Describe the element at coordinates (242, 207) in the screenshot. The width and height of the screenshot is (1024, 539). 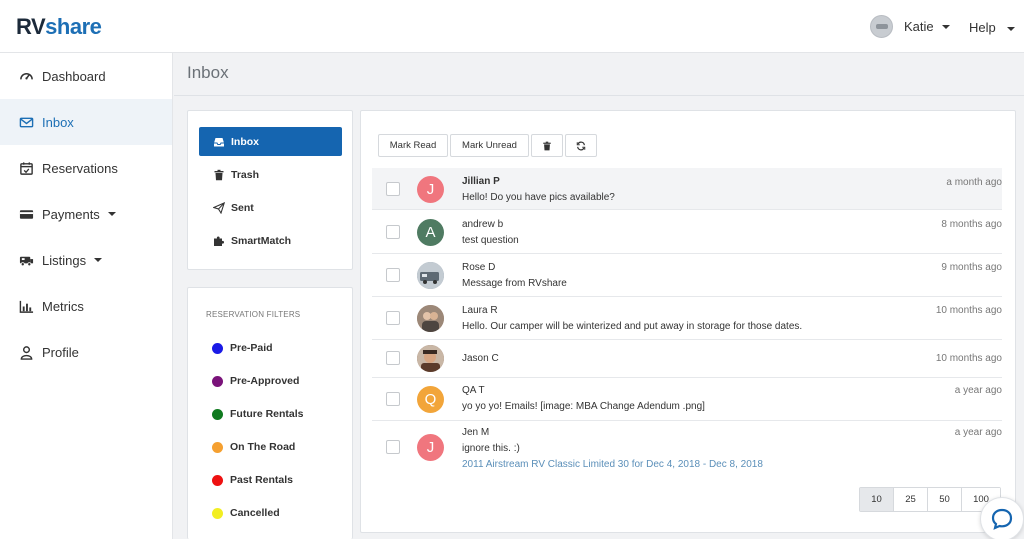
I see `folder-label: Sent` at that location.